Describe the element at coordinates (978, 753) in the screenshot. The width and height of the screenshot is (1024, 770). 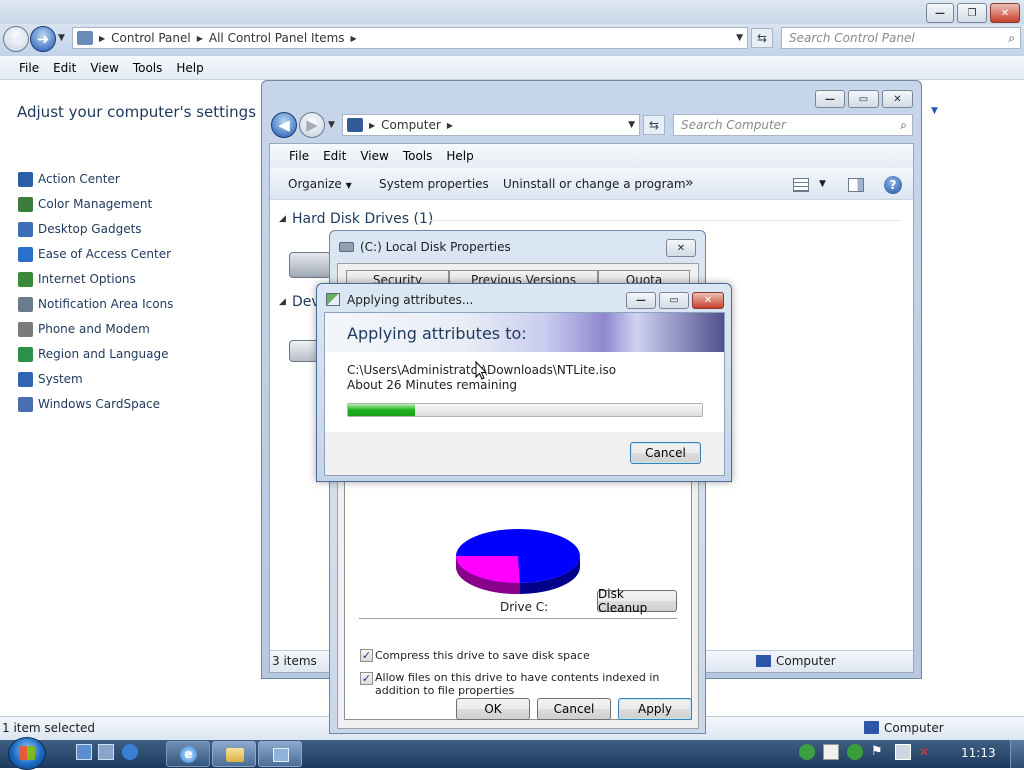
I see `clock: 11:13` at that location.